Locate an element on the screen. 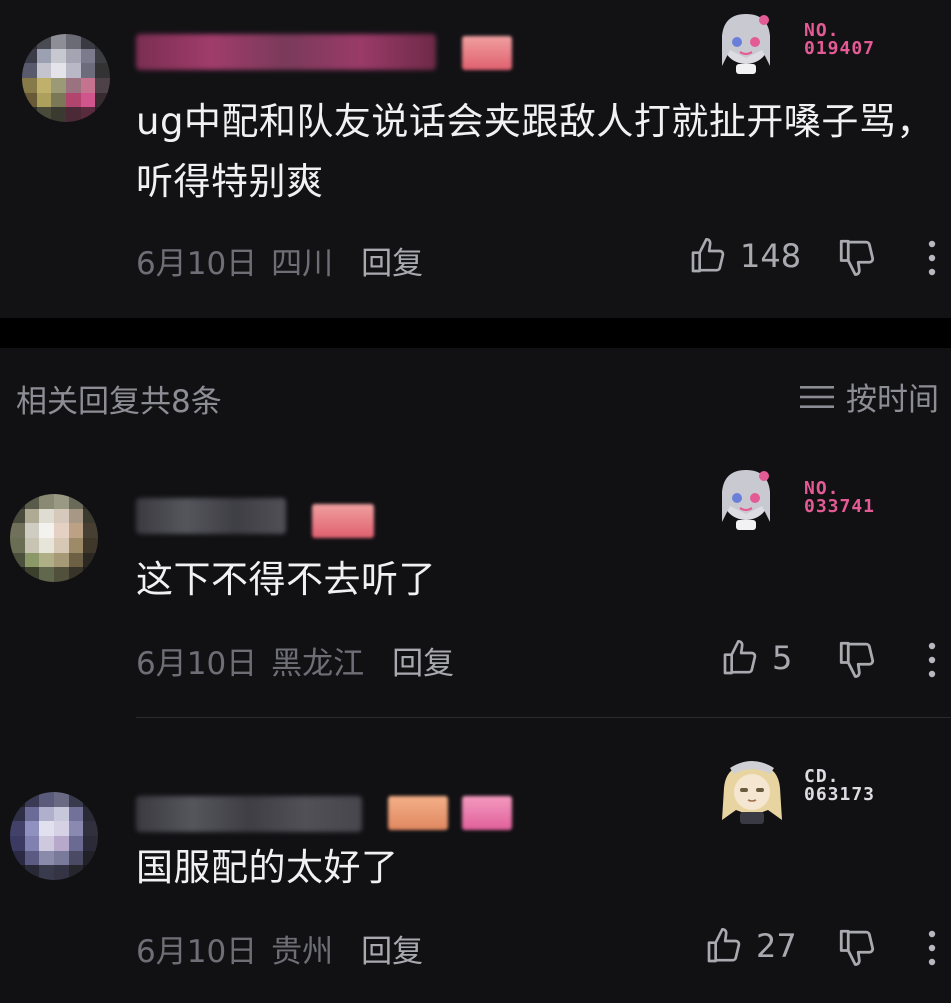 This screenshot has width=951, height=1003. reply-meta: 6月10日 黑龙江 回复 is located at coordinates (295, 660).